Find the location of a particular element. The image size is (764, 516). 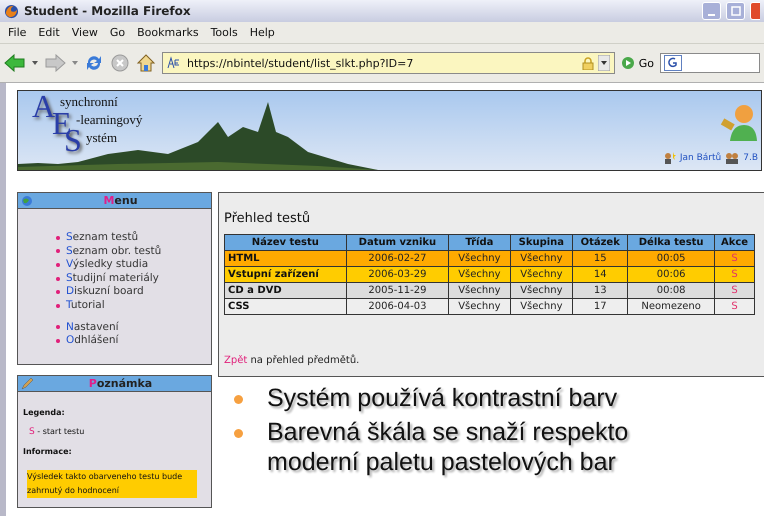

column-header: Akce is located at coordinates (734, 242).